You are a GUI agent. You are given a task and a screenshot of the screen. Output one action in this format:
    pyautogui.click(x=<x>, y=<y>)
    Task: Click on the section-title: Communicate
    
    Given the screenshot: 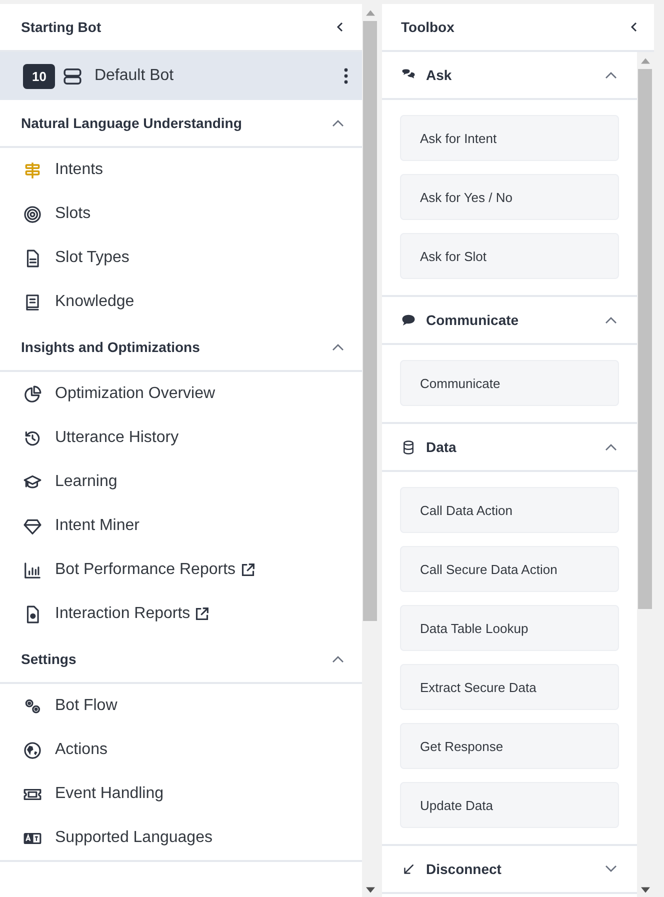 What is the action you would take?
    pyautogui.click(x=473, y=320)
    